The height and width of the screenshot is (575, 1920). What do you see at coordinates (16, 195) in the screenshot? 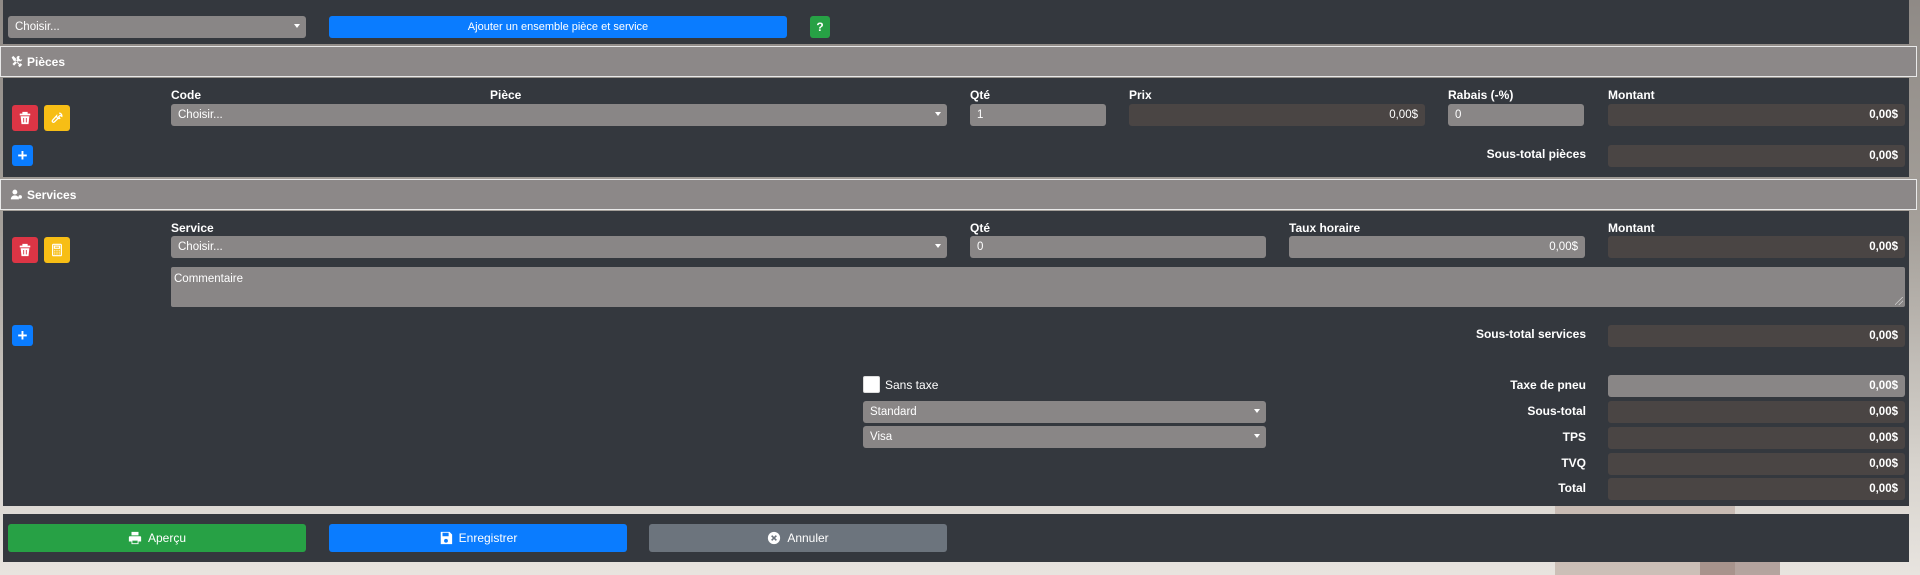
I see `user-gear-icon` at bounding box center [16, 195].